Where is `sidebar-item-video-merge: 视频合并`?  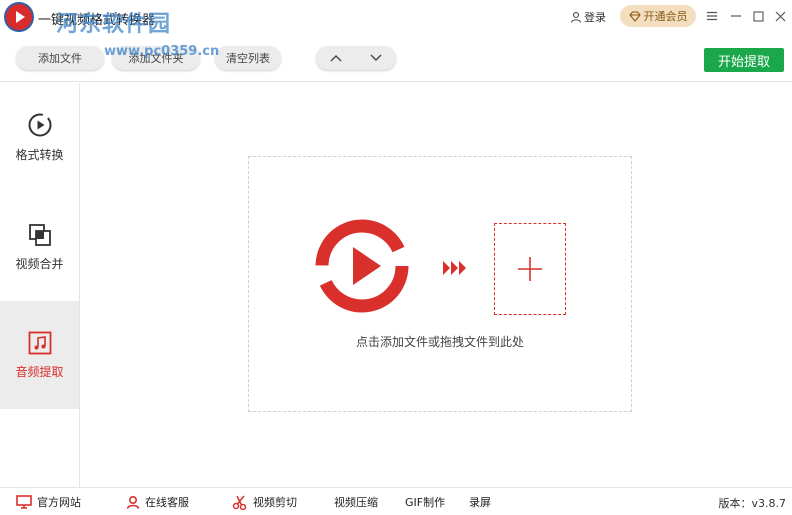
sidebar-item-video-merge: 视频合并 is located at coordinates (39, 247).